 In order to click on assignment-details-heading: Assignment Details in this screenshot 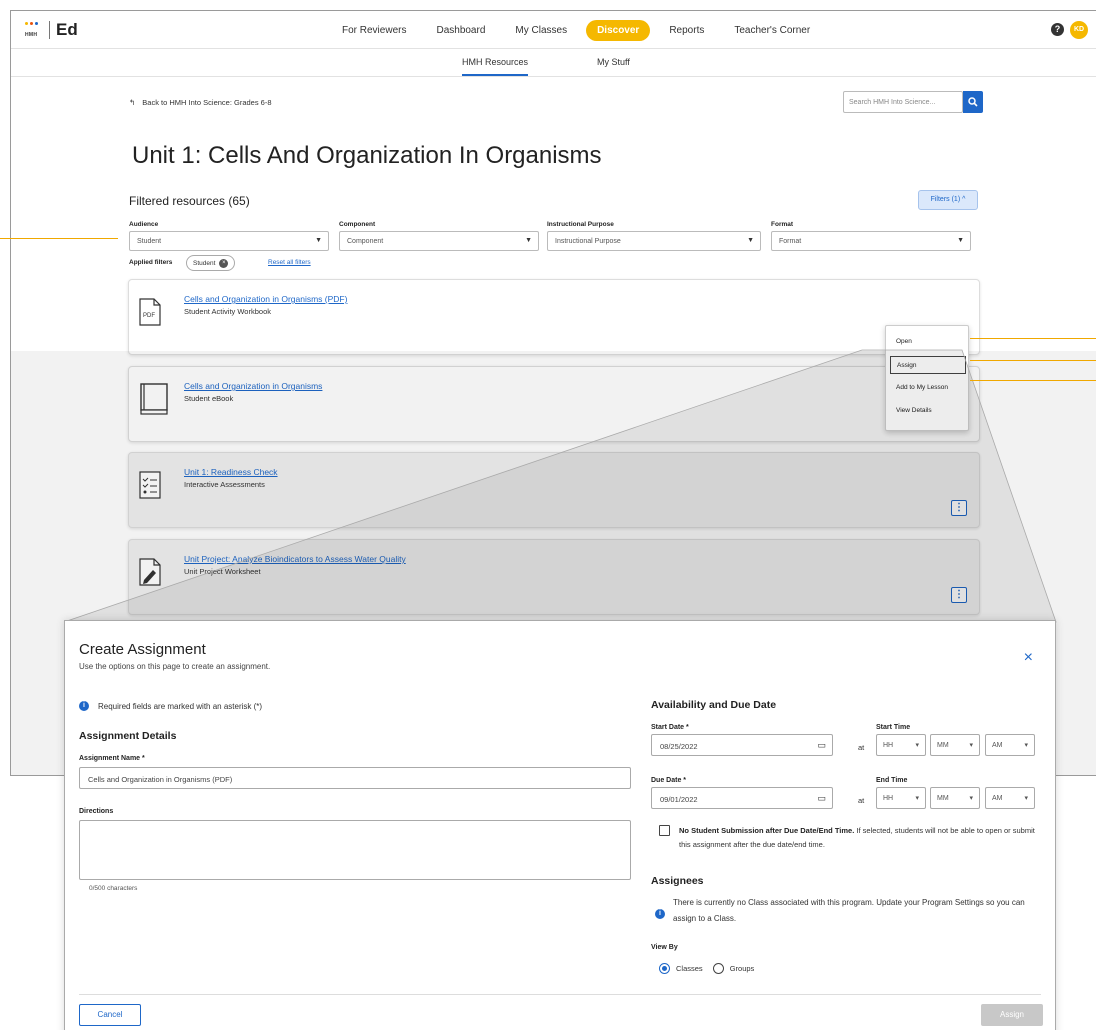, I will do `click(128, 736)`.